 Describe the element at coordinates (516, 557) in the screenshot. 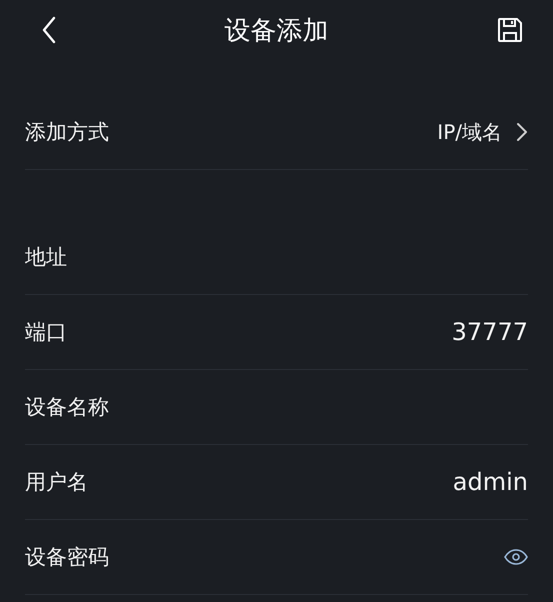

I see `eye-icon` at that location.